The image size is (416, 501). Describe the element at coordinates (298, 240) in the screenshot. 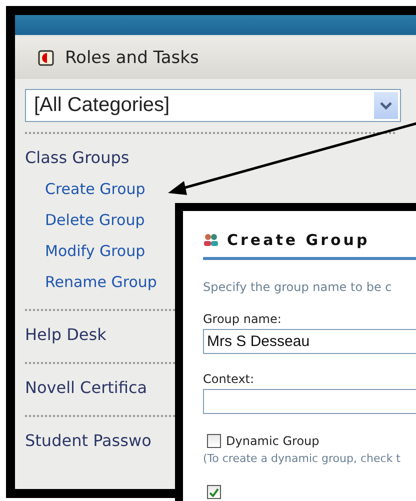

I see `dialog-title: Create Group` at that location.